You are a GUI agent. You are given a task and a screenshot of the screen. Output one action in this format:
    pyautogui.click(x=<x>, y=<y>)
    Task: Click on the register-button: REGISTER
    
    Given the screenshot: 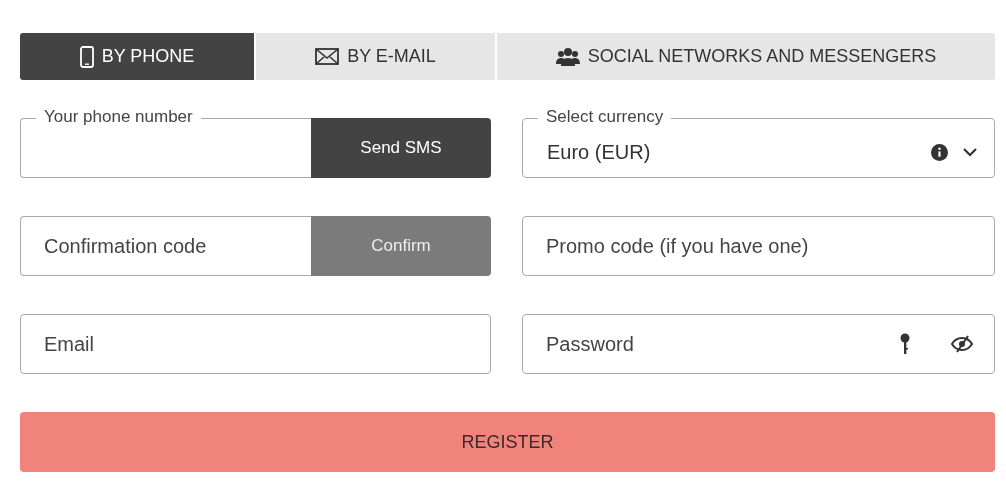 What is the action you would take?
    pyautogui.click(x=507, y=442)
    